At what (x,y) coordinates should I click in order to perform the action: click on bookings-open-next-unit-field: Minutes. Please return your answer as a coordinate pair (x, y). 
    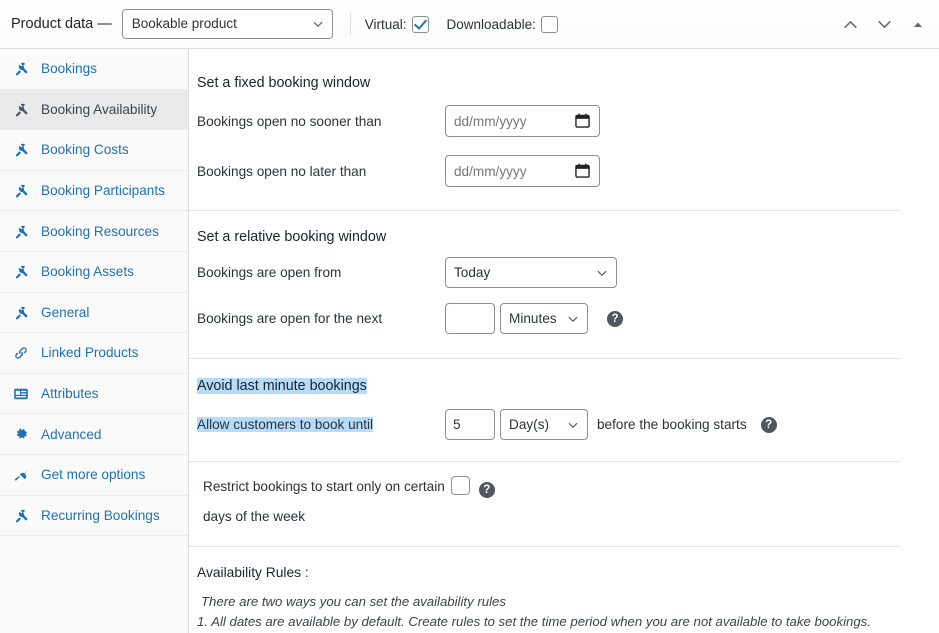
    Looking at the image, I should click on (544, 318).